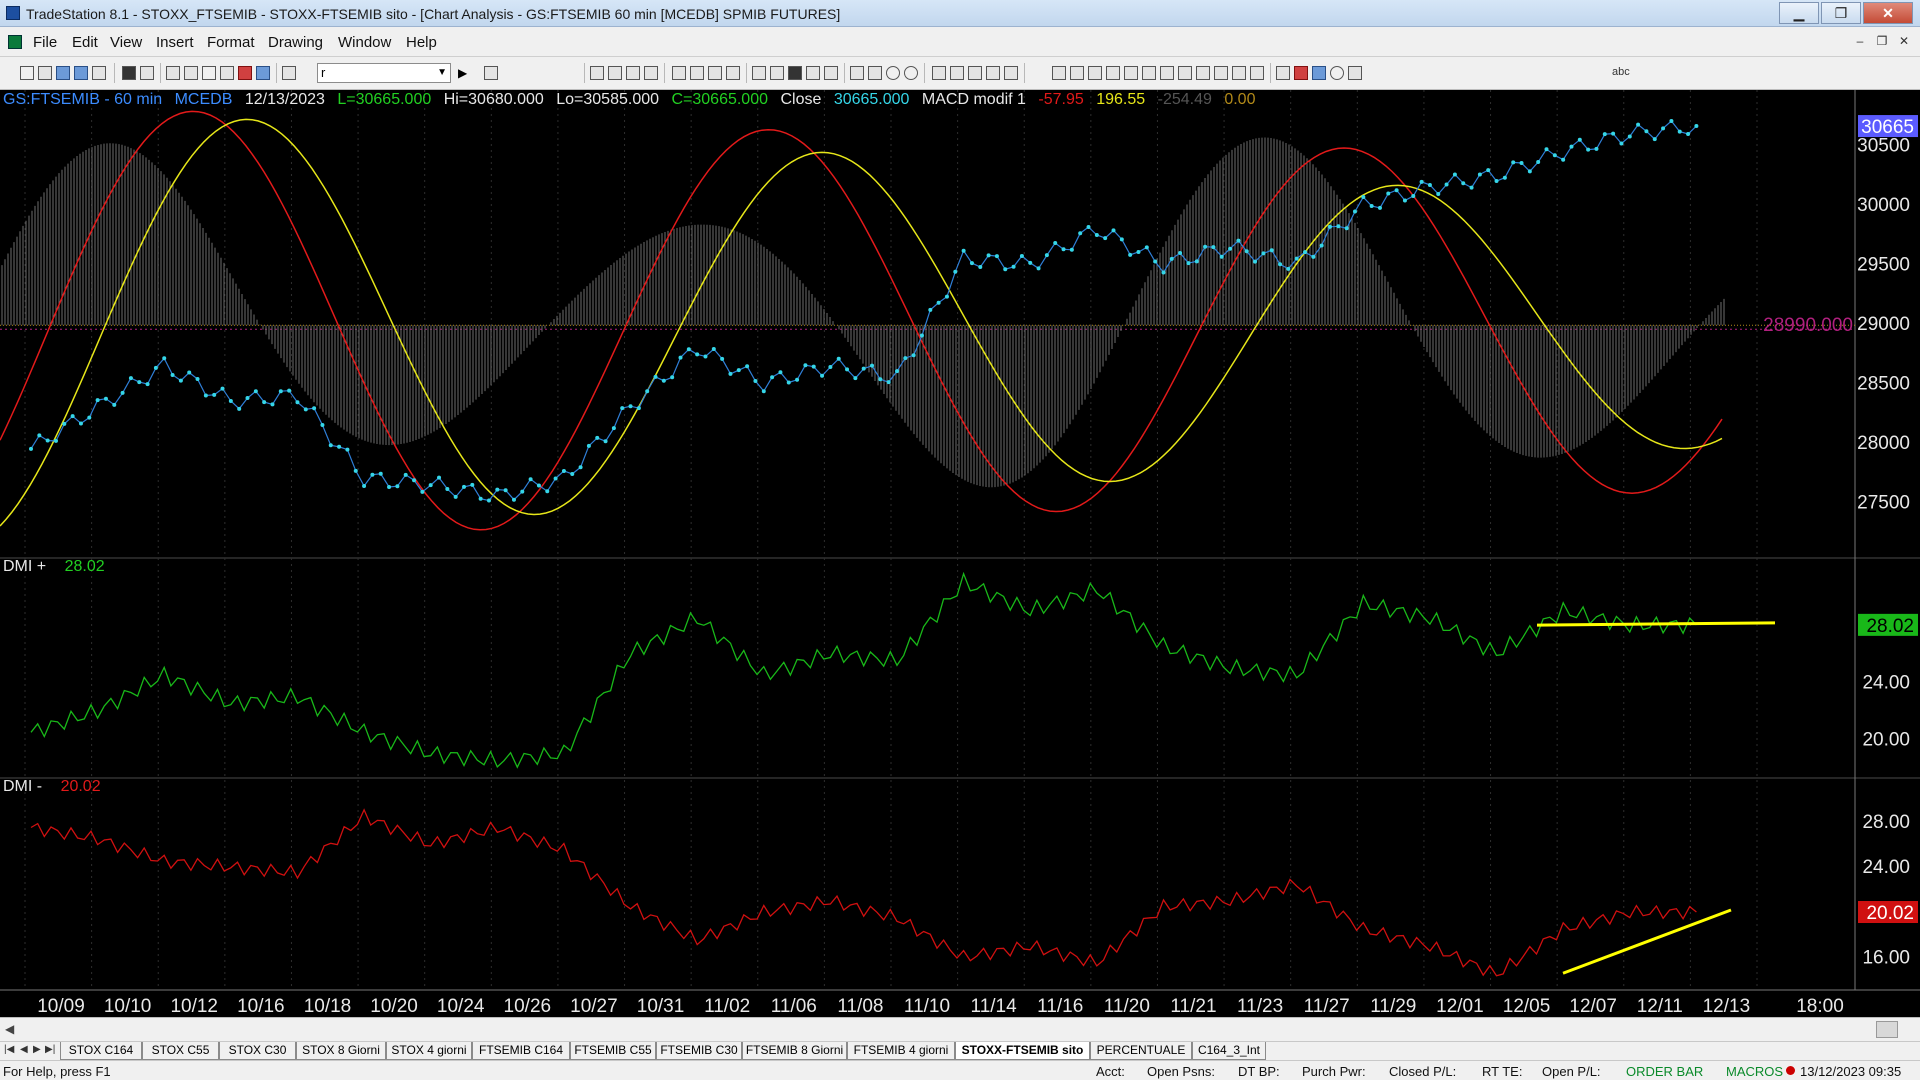  Describe the element at coordinates (960, 1029) in the screenshot. I see `horizontal-scrollbar: ◀` at that location.